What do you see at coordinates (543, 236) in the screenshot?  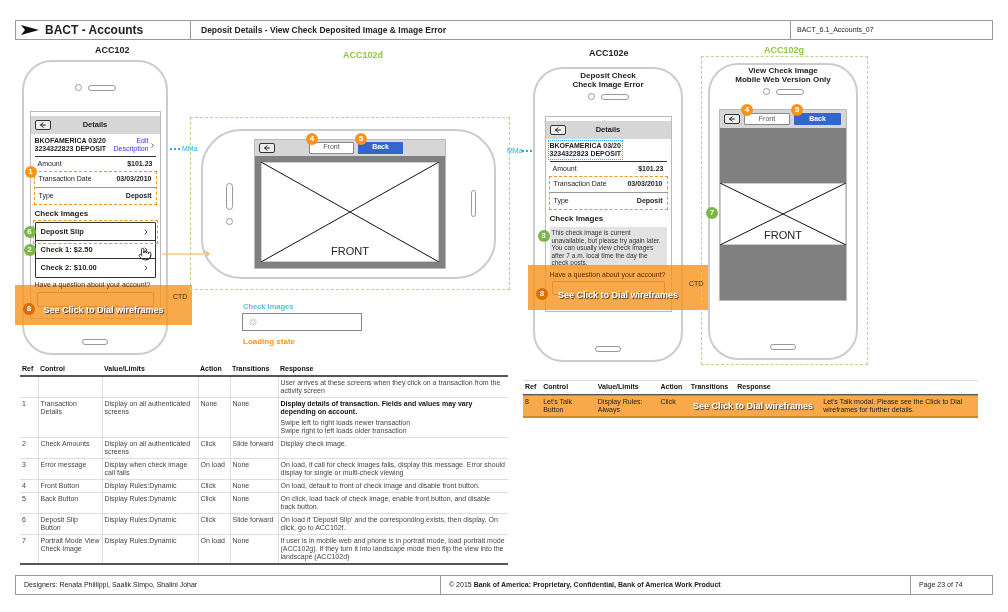 I see `callout-badge: 3` at bounding box center [543, 236].